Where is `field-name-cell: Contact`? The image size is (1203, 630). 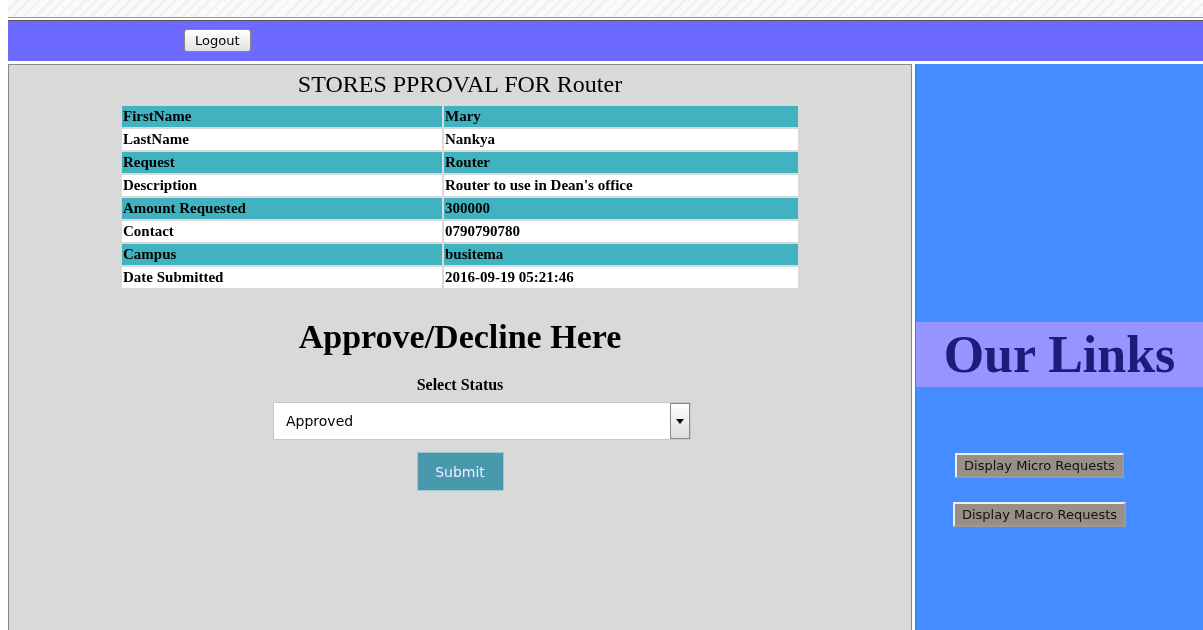 field-name-cell: Contact is located at coordinates (282, 231).